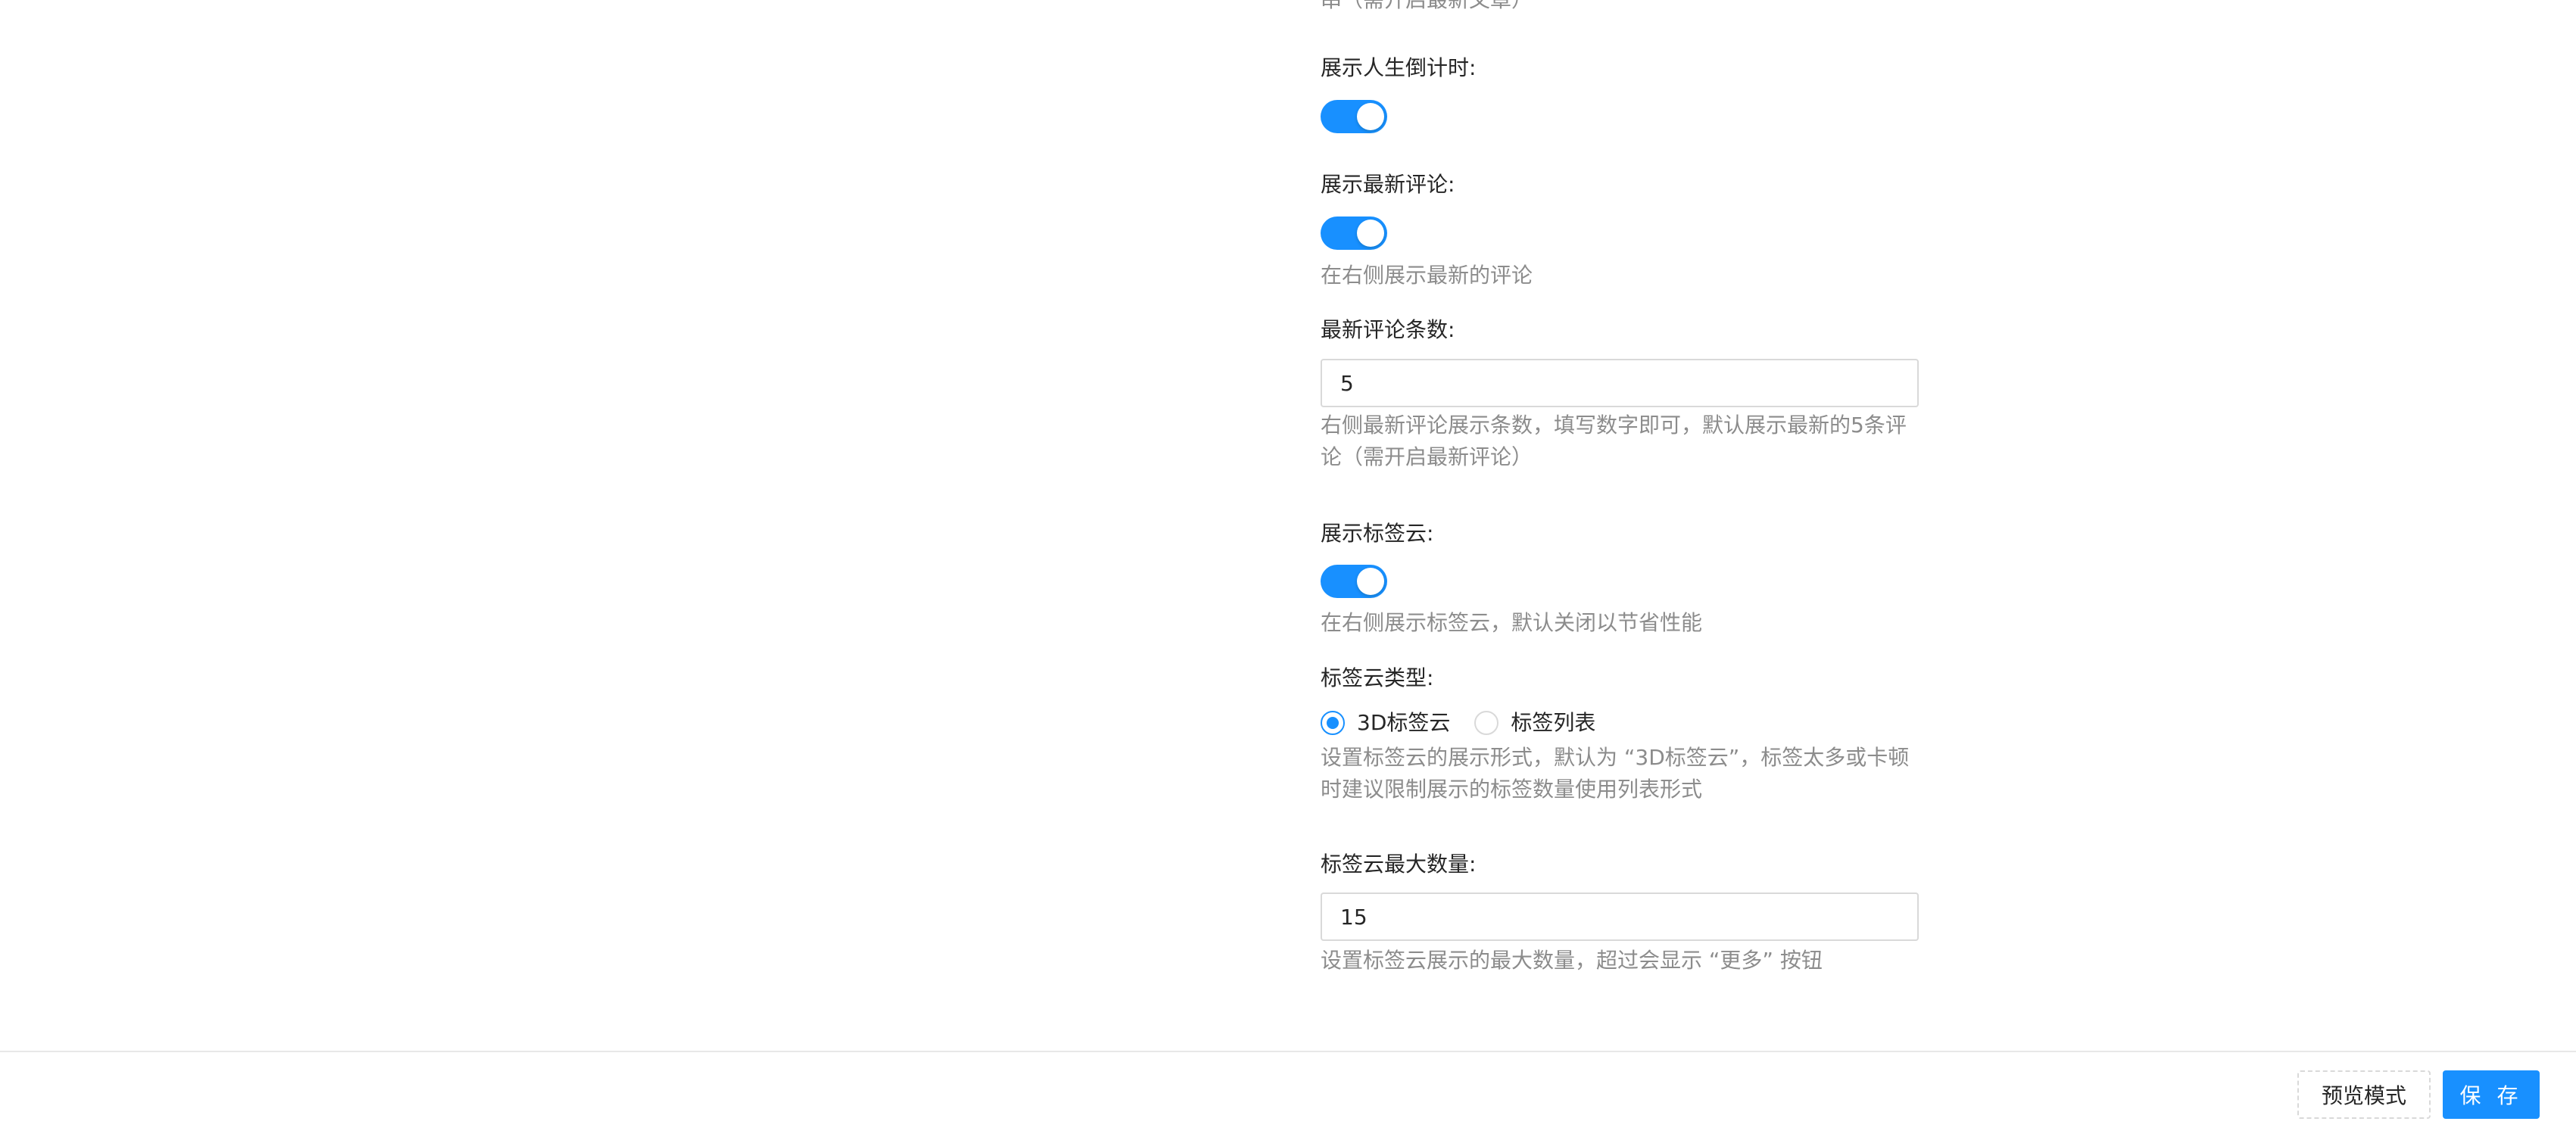 The image size is (2576, 1137). Describe the element at coordinates (1427, 7) in the screenshot. I see `cut-off-help-text: 串（需开启最新文章）` at that location.